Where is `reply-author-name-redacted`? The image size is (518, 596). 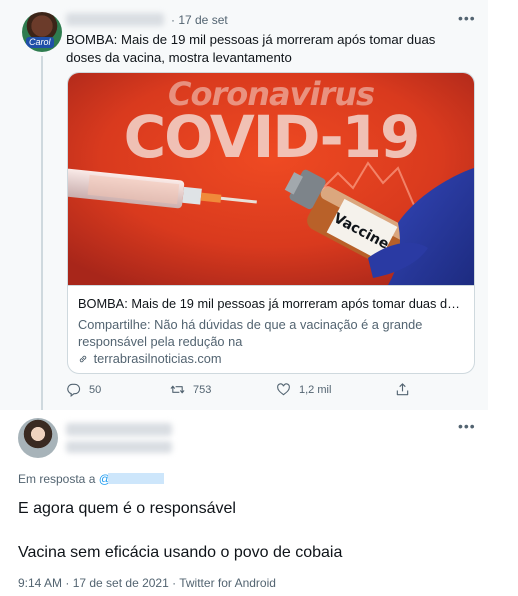 reply-author-name-redacted is located at coordinates (119, 429).